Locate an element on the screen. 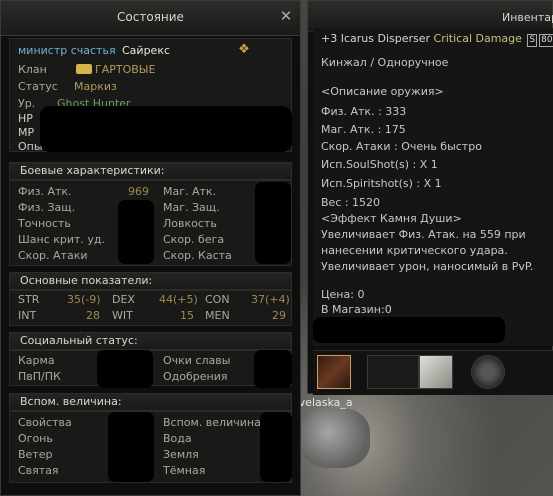 The width and height of the screenshot is (553, 496). redacted-elements-right is located at coordinates (276, 447).